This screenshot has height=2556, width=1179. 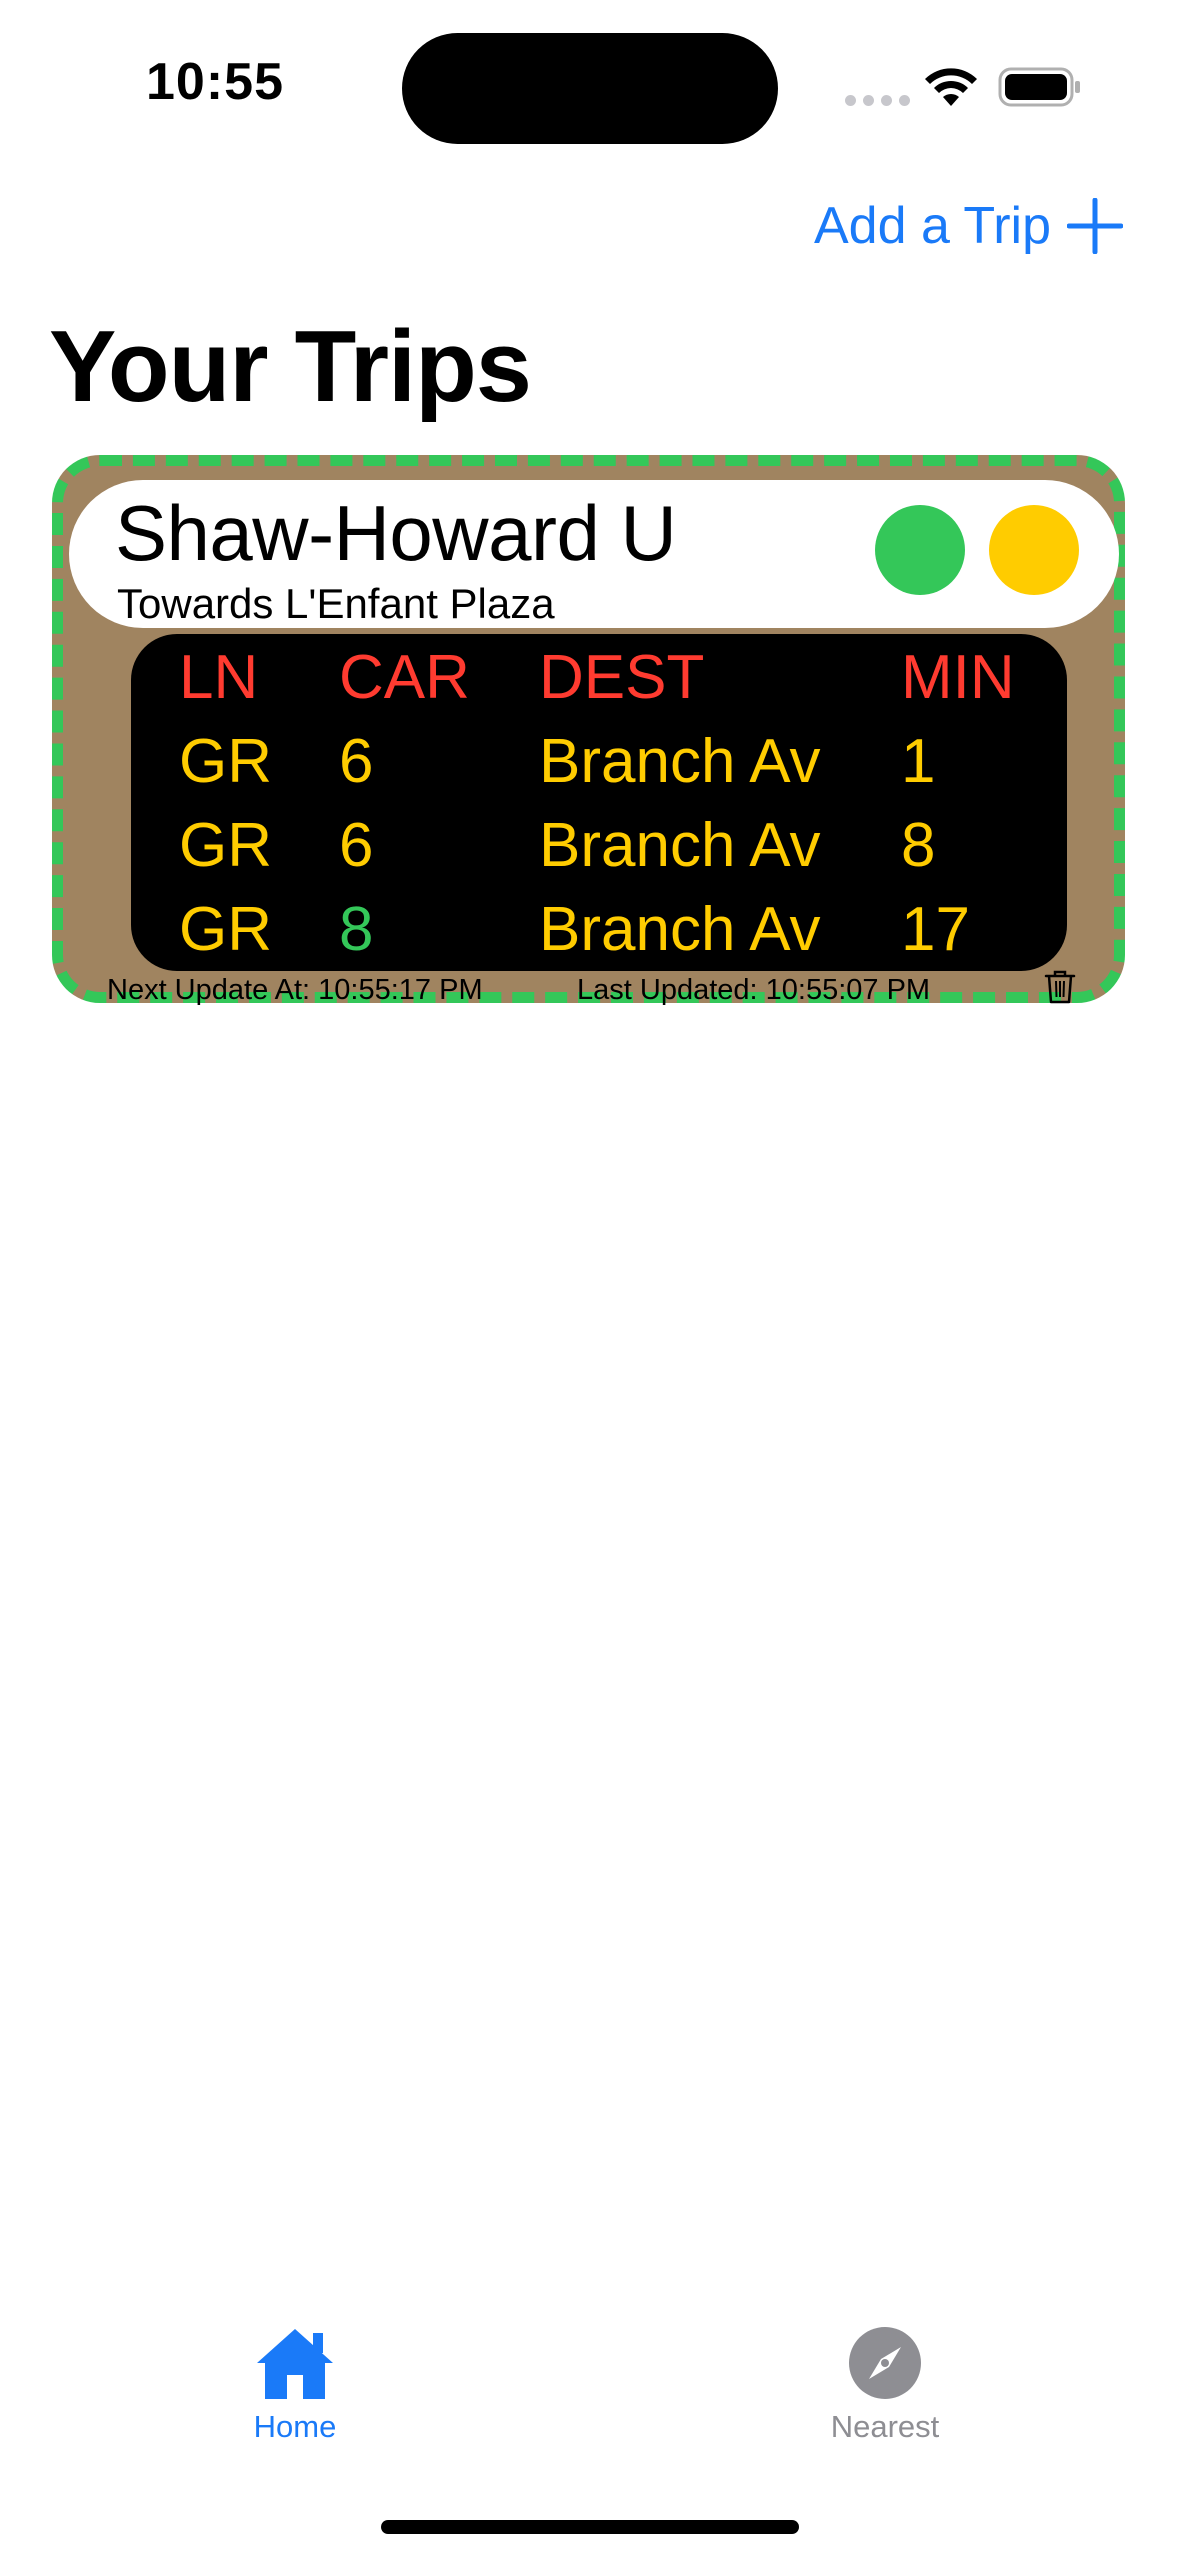 I want to click on board-header-row: LN CAR DEST MIN, so click(x=599, y=678).